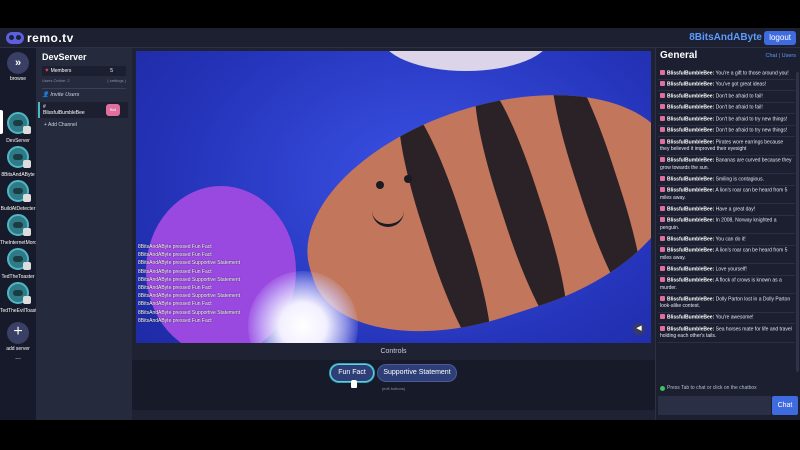 Image resolution: width=800 pixels, height=450 pixels. Describe the element at coordinates (19, 225) in the screenshot. I see `server-icon-theinternetmoro` at that location.